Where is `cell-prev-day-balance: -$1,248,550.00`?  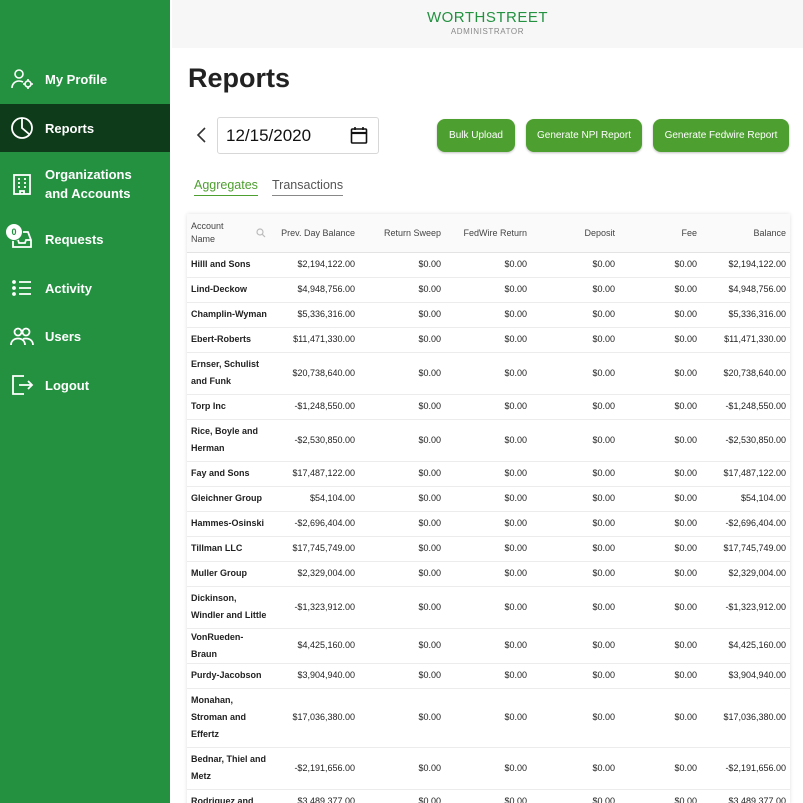 cell-prev-day-balance: -$1,248,550.00 is located at coordinates (315, 407).